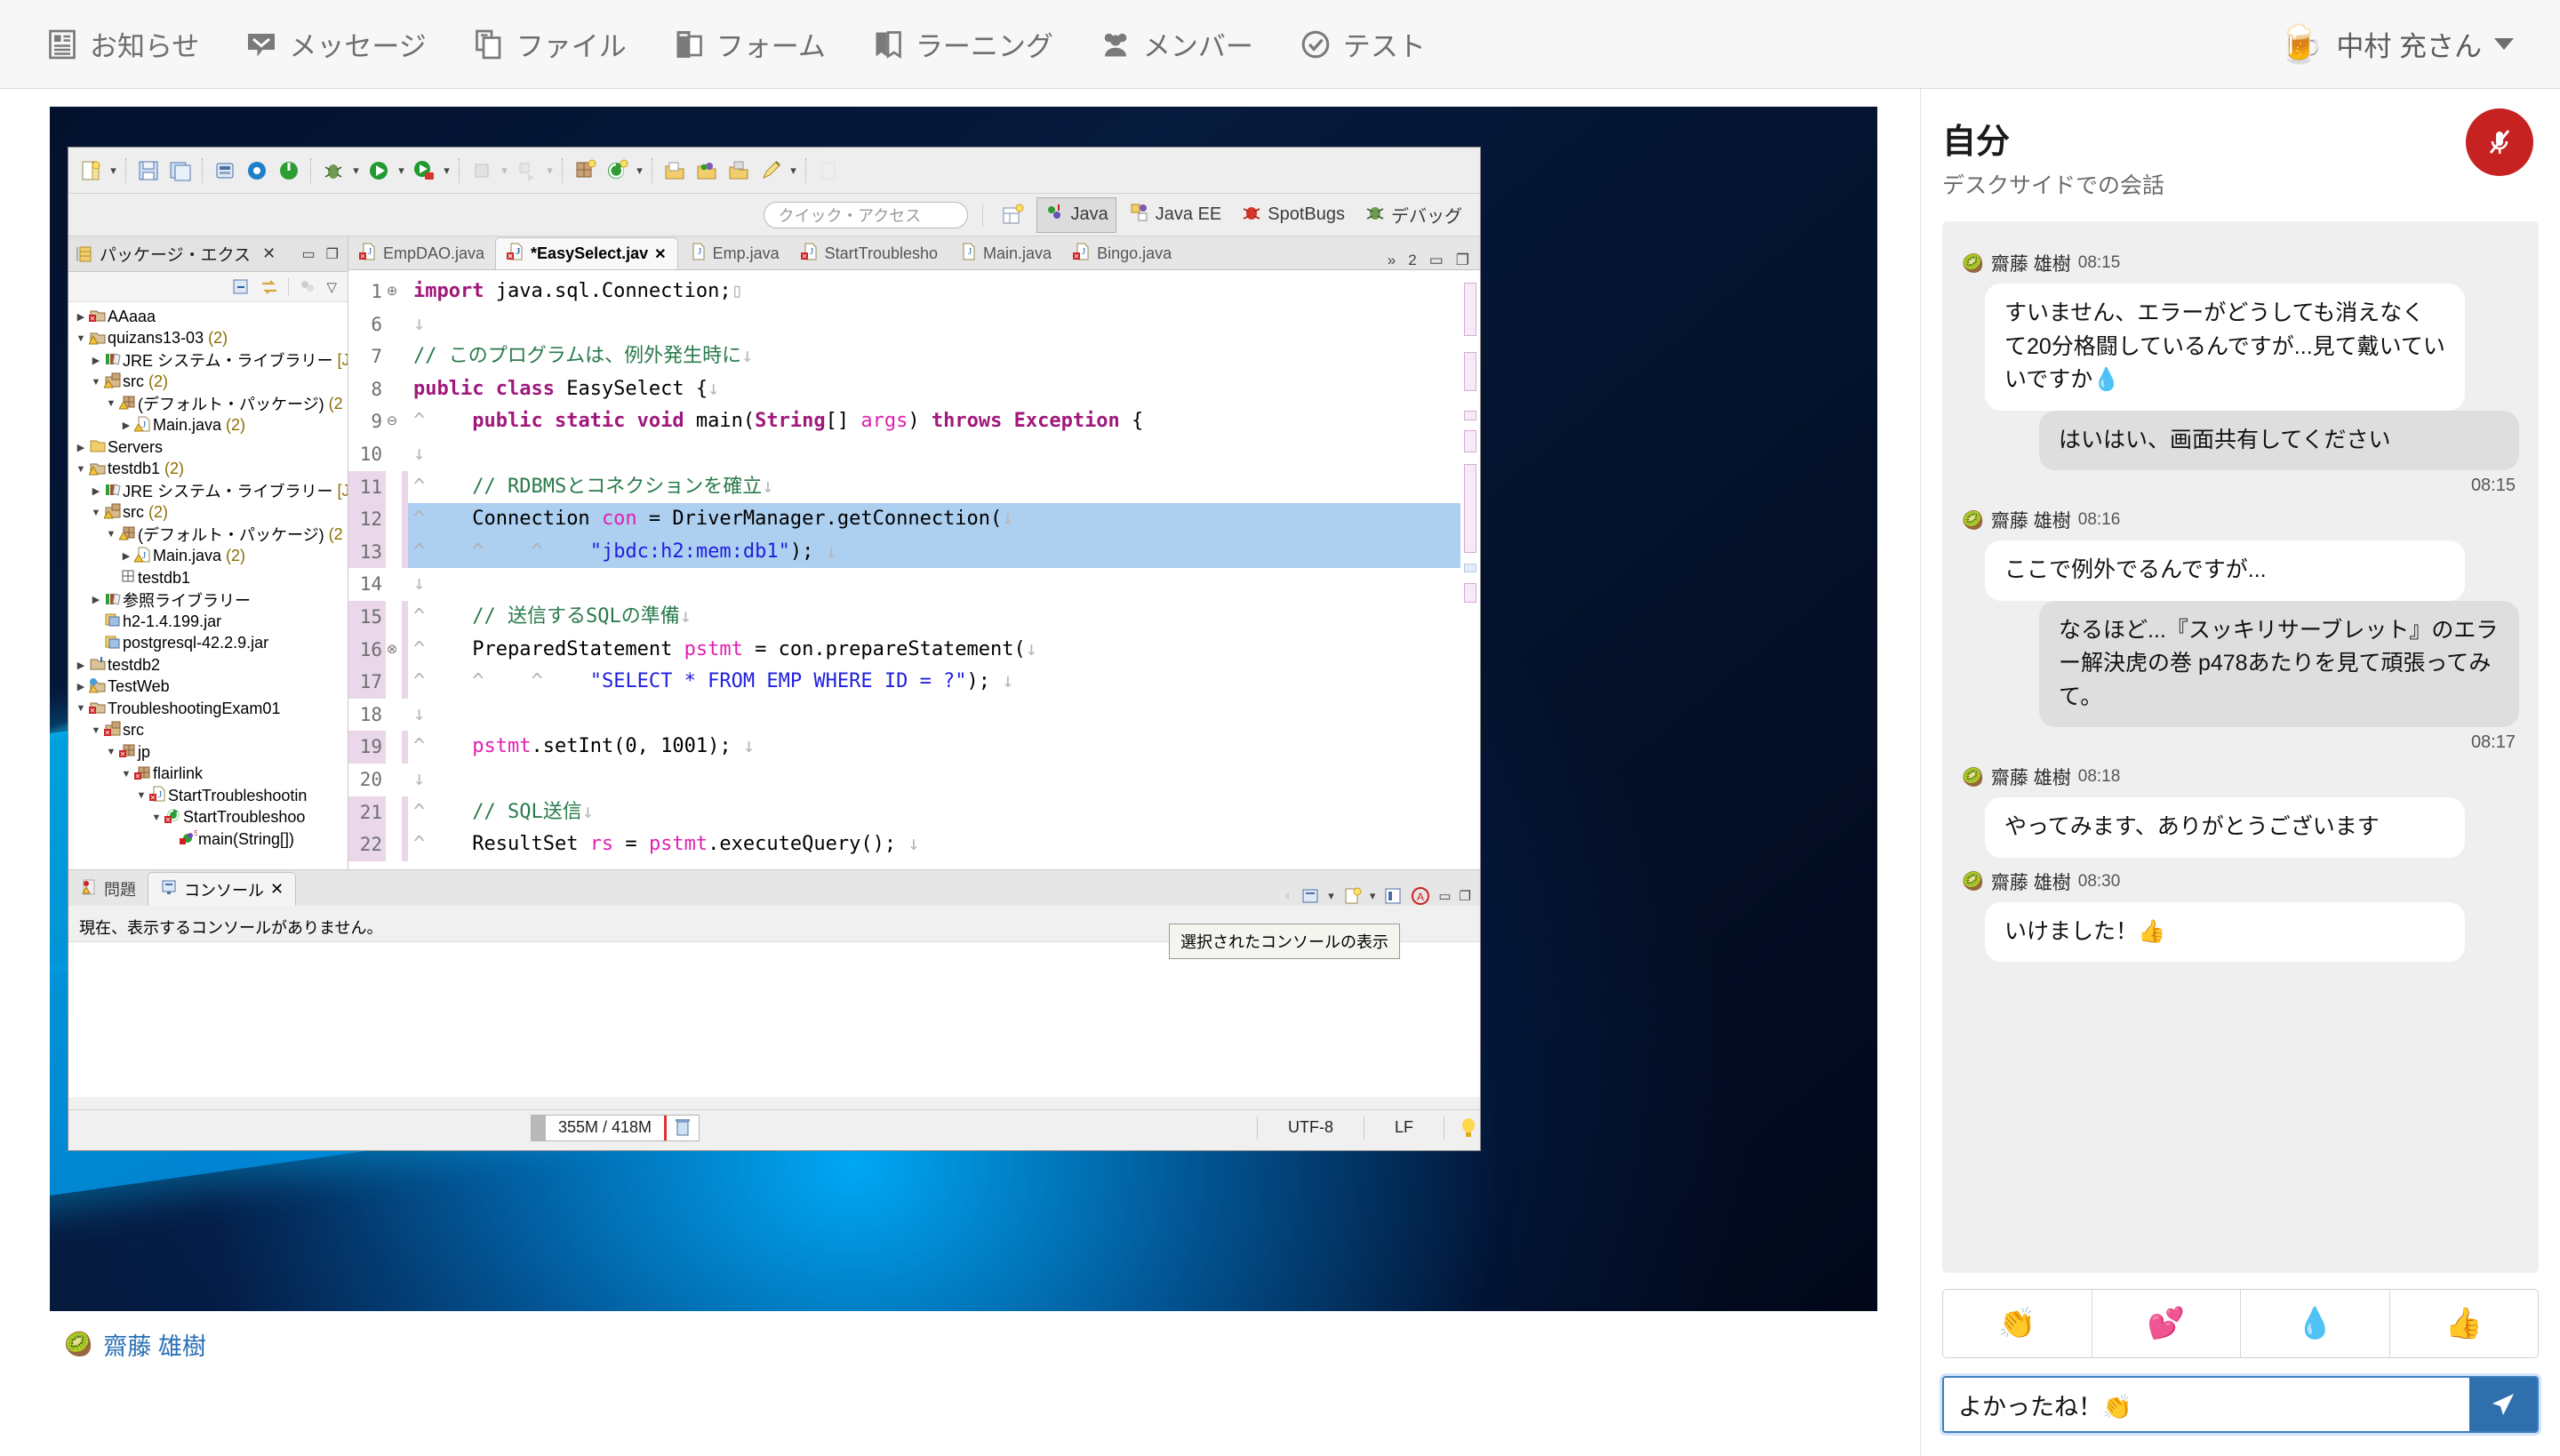 Image resolution: width=2560 pixels, height=1456 pixels. I want to click on tree-node: ▶ Servers, so click(208, 447).